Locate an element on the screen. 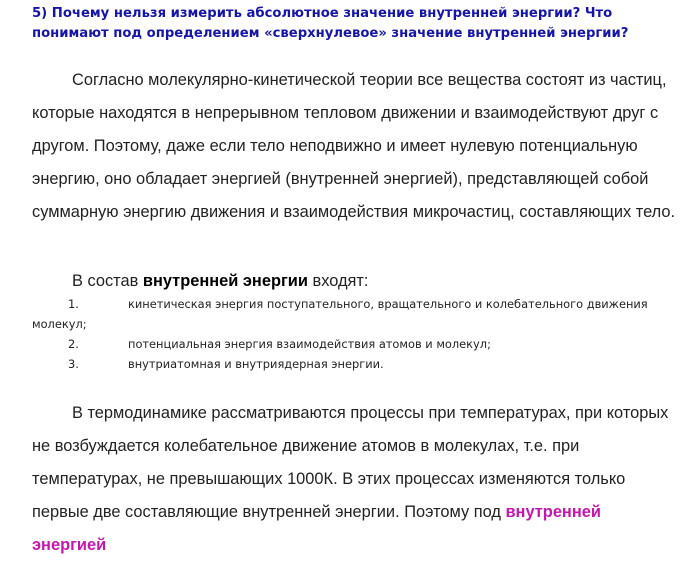  composition-intro: В состав внутренней энергии входят: is located at coordinates (352, 281).